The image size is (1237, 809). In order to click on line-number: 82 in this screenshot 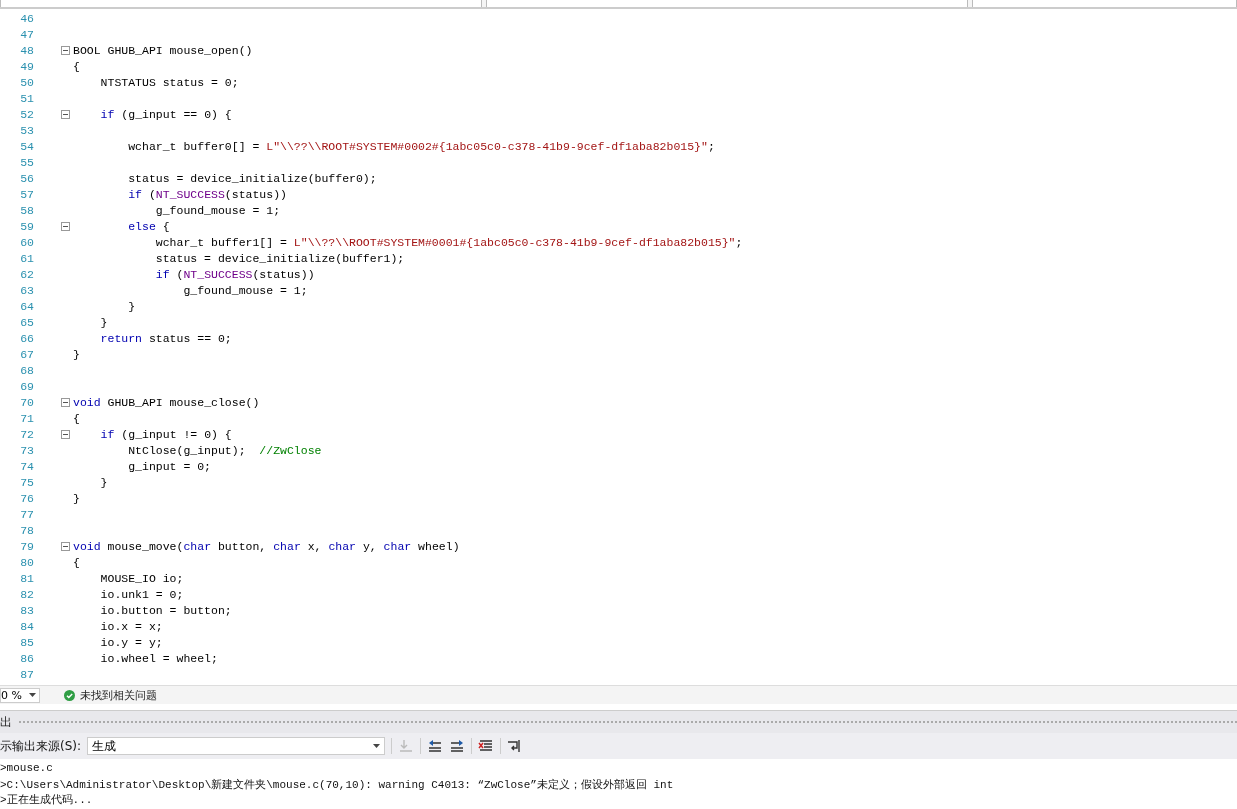, I will do `click(26, 594)`.